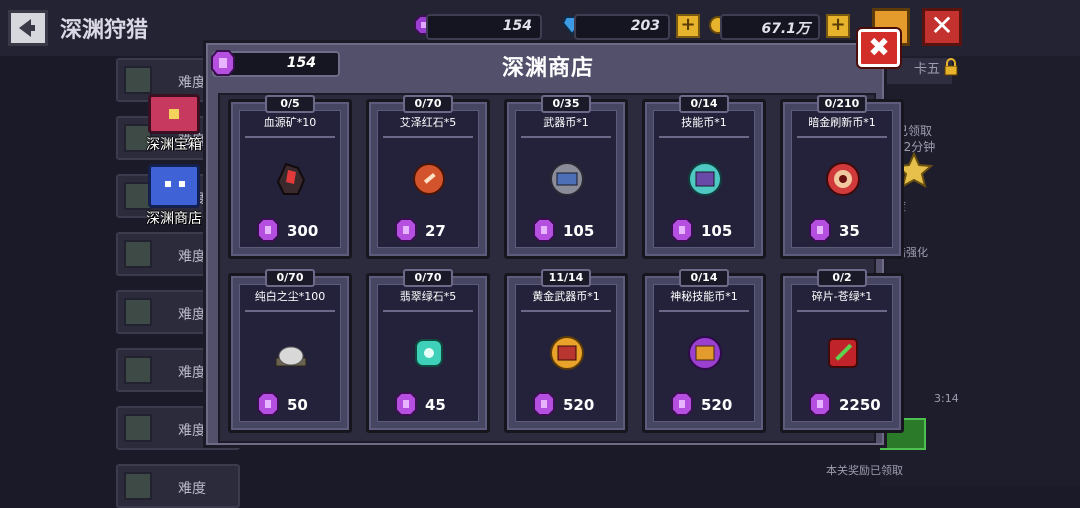 Image resolution: width=1080 pixels, height=508 pixels. What do you see at coordinates (842, 122) in the screenshot?
I see `item-name: 暗金刷新币*1` at bounding box center [842, 122].